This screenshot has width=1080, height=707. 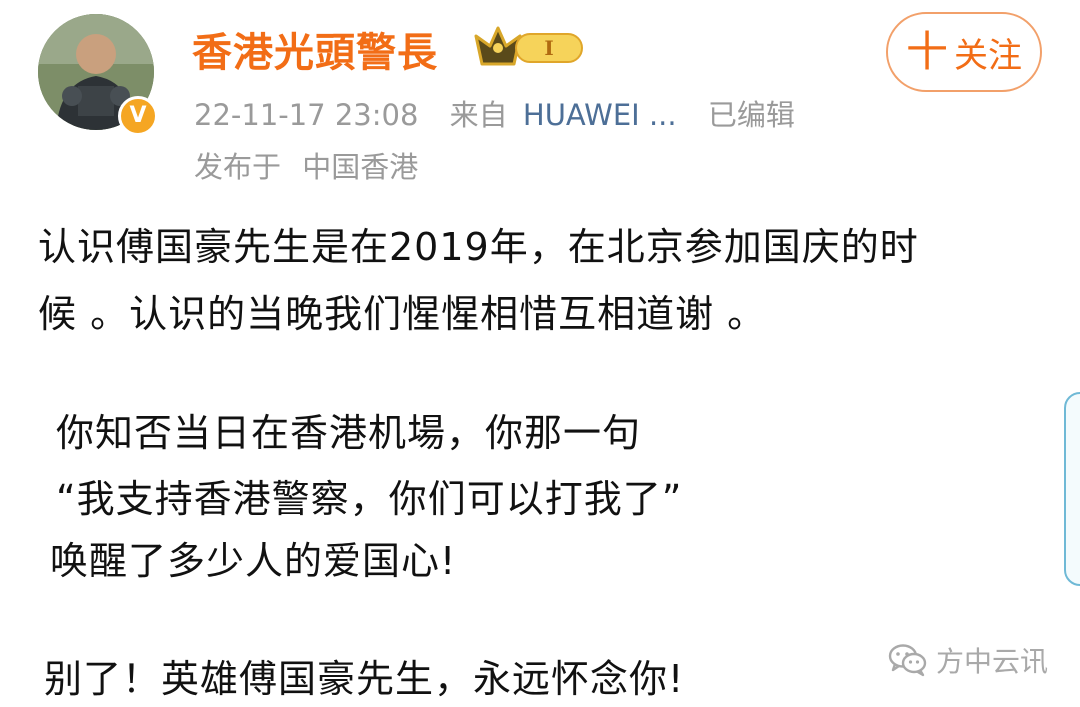 I want to click on location-value: 中国香港, so click(x=360, y=167).